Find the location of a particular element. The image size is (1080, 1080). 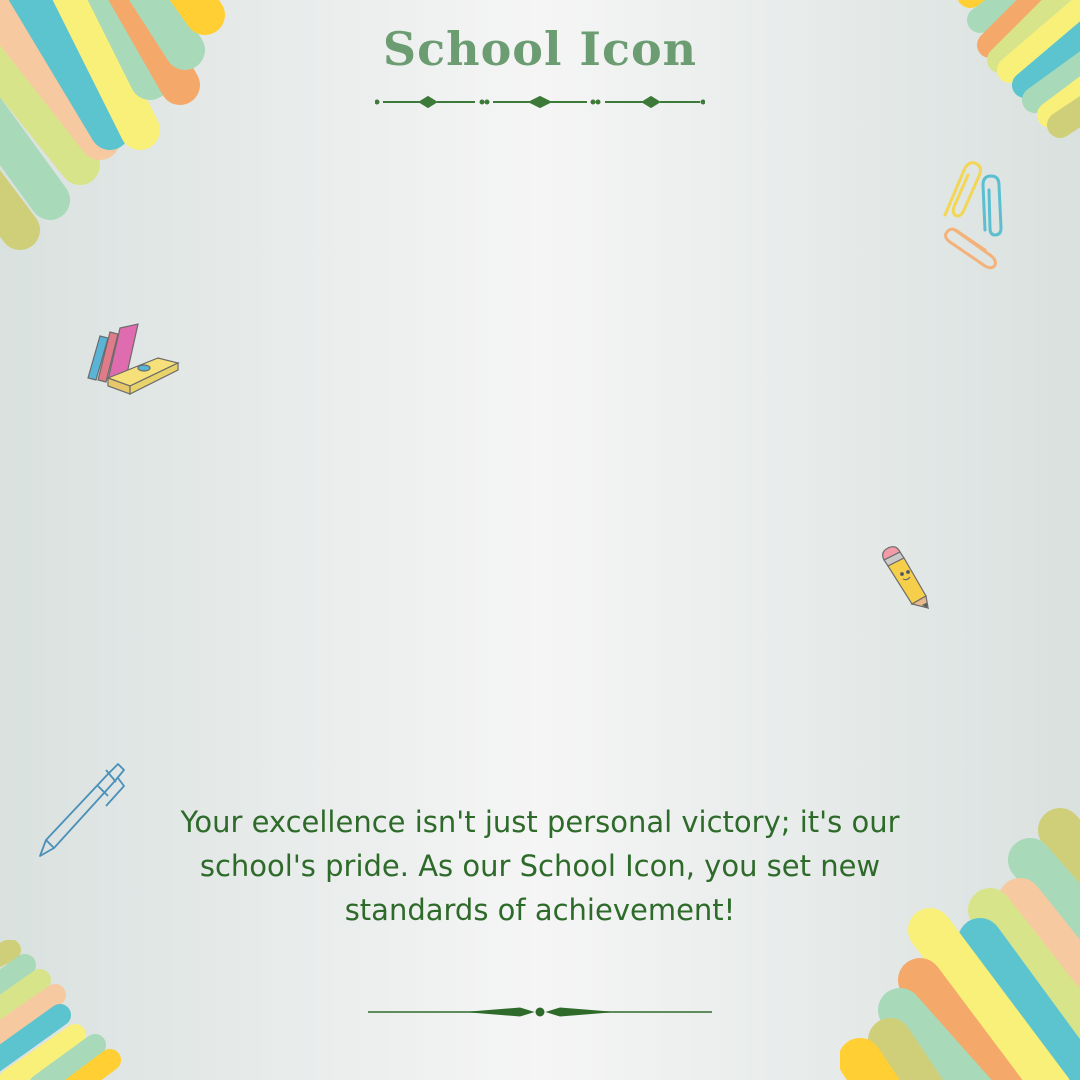

stripes-bottom-left-decoration is located at coordinates (60, 1010).